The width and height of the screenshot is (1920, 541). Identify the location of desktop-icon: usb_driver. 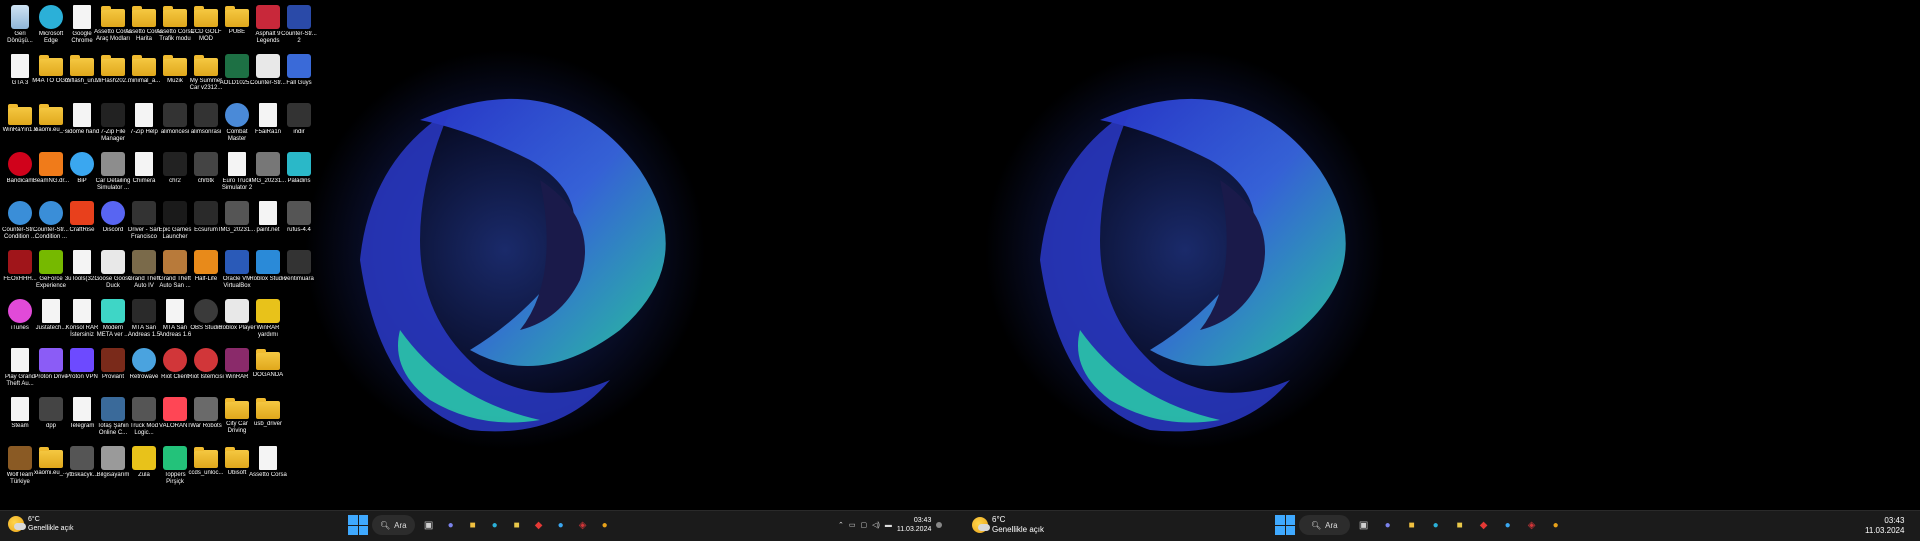
(268, 417).